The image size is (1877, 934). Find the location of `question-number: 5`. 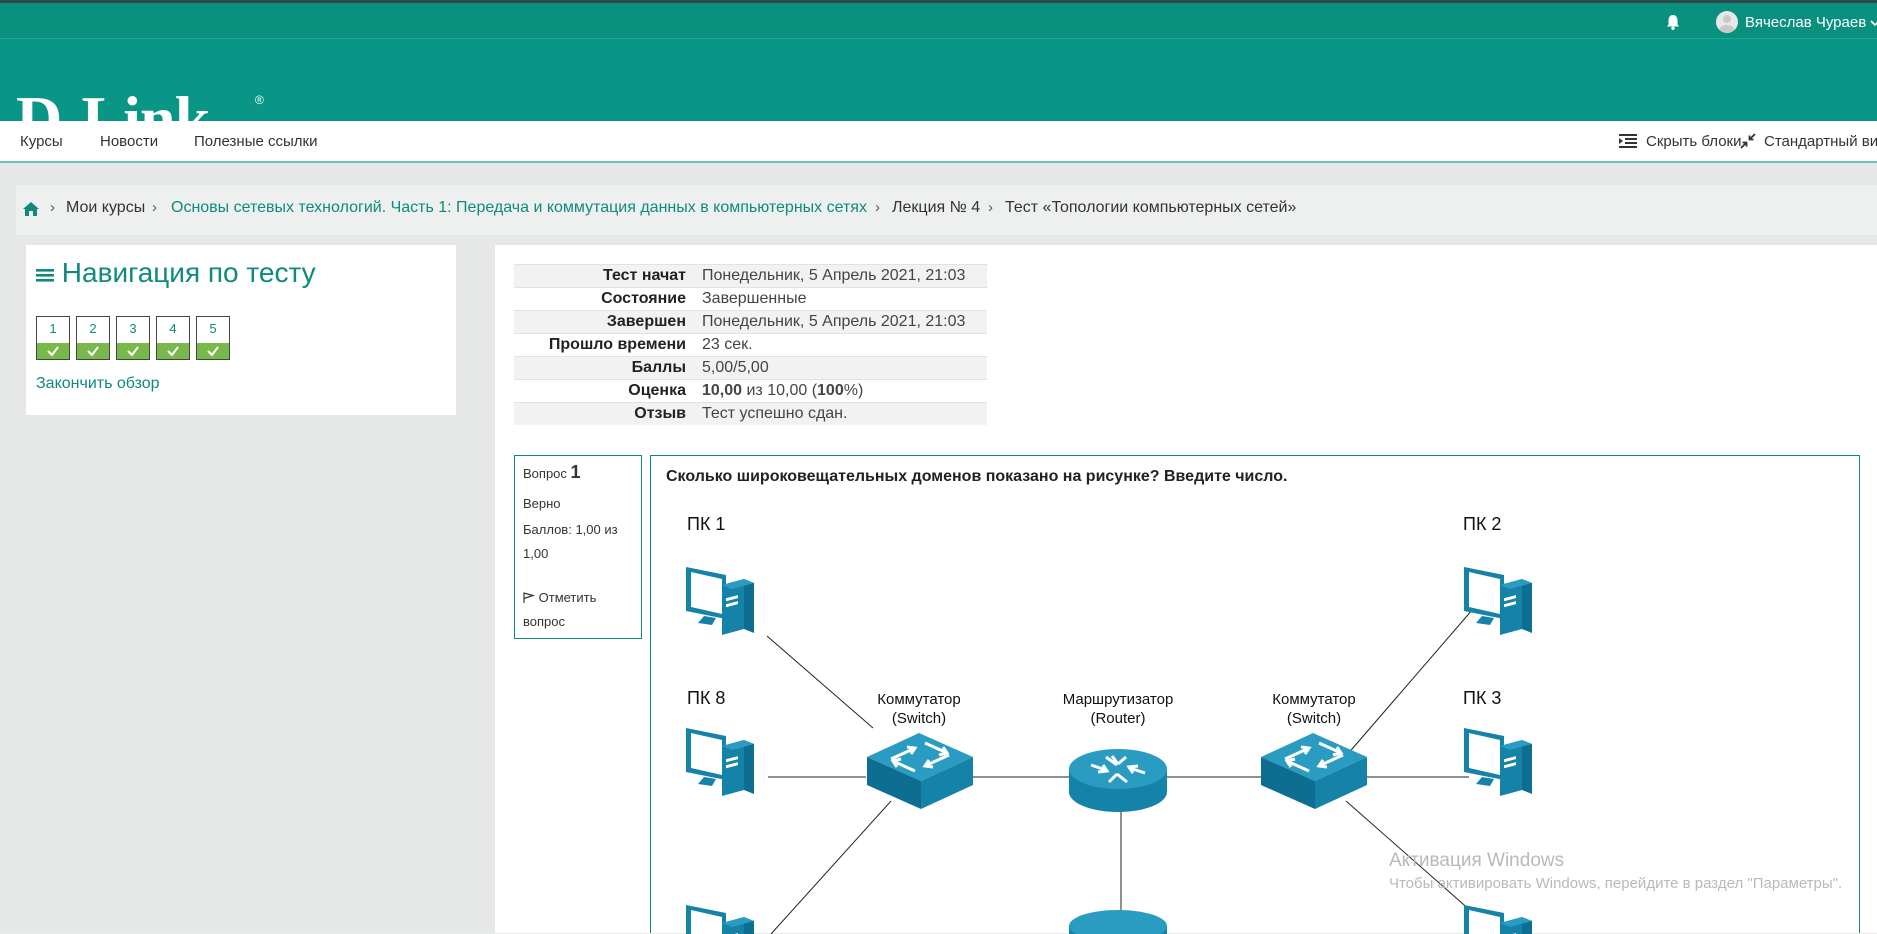

question-number: 5 is located at coordinates (213, 328).